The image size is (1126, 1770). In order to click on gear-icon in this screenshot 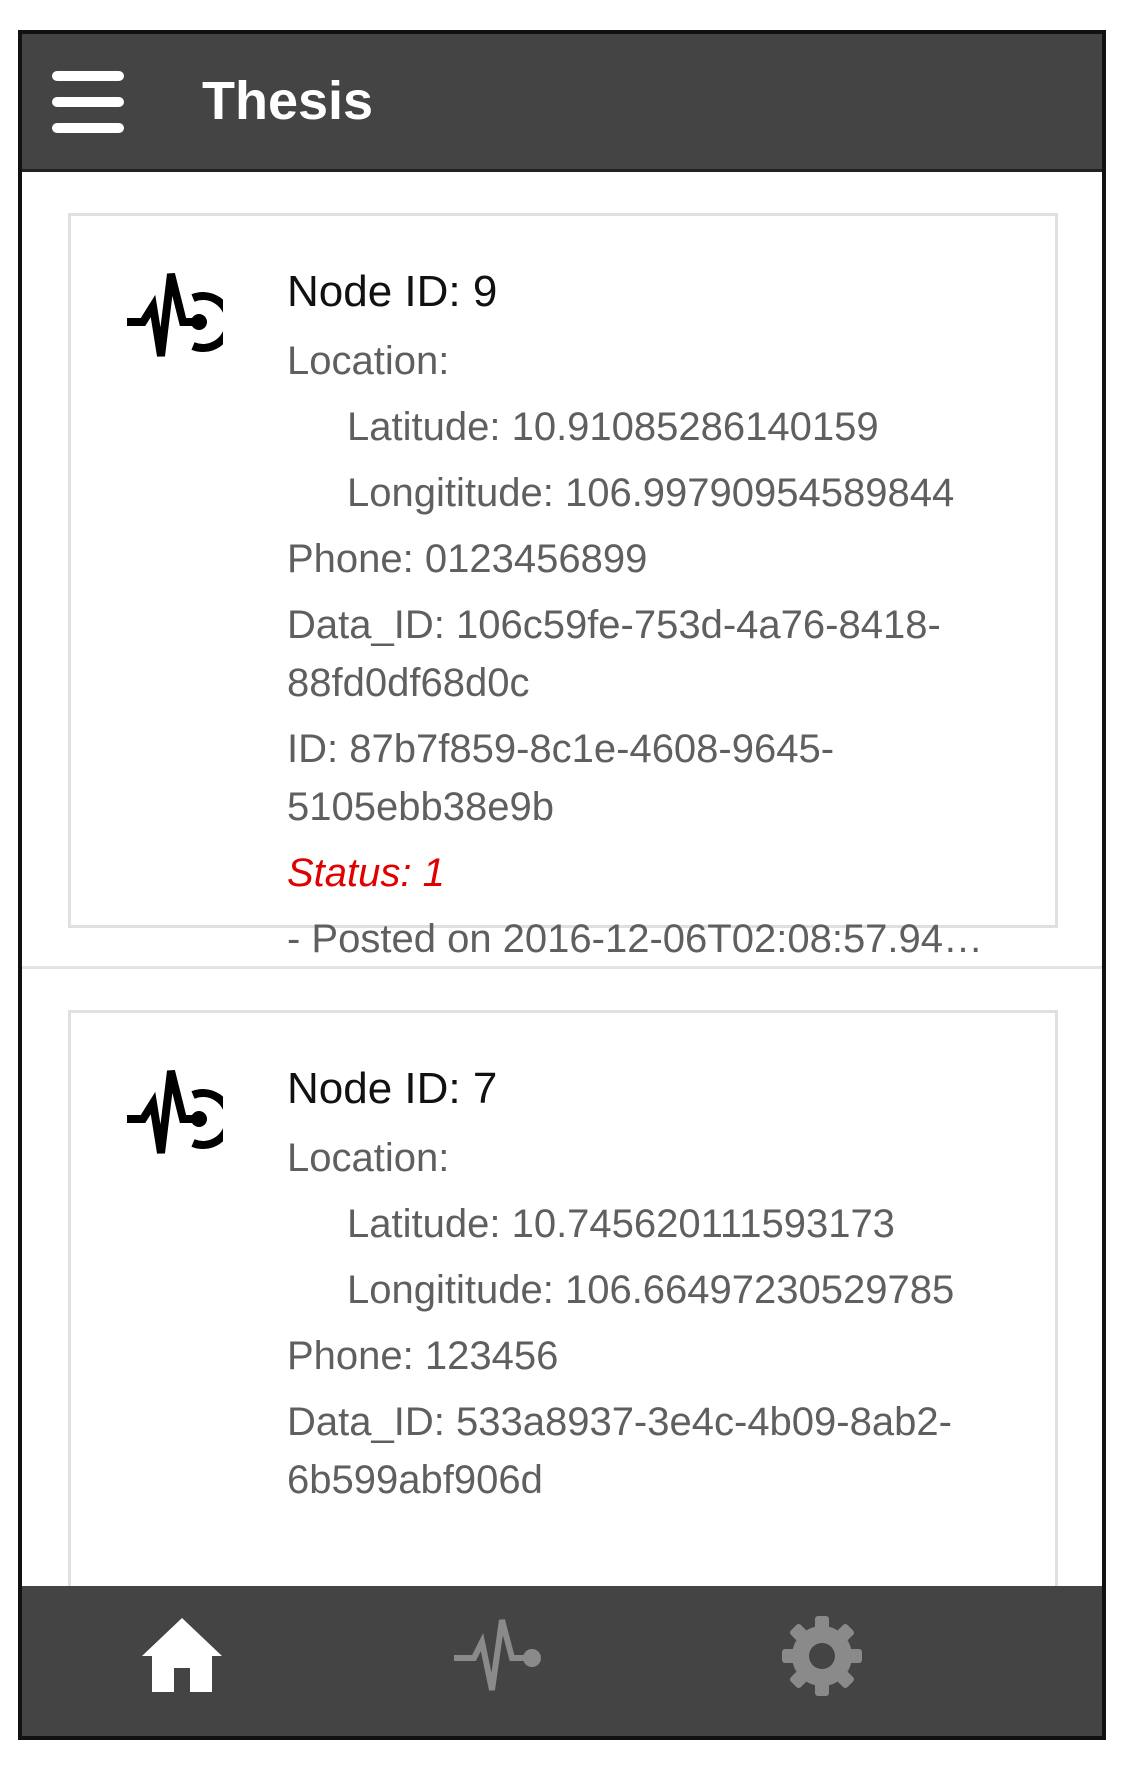, I will do `click(822, 1656)`.